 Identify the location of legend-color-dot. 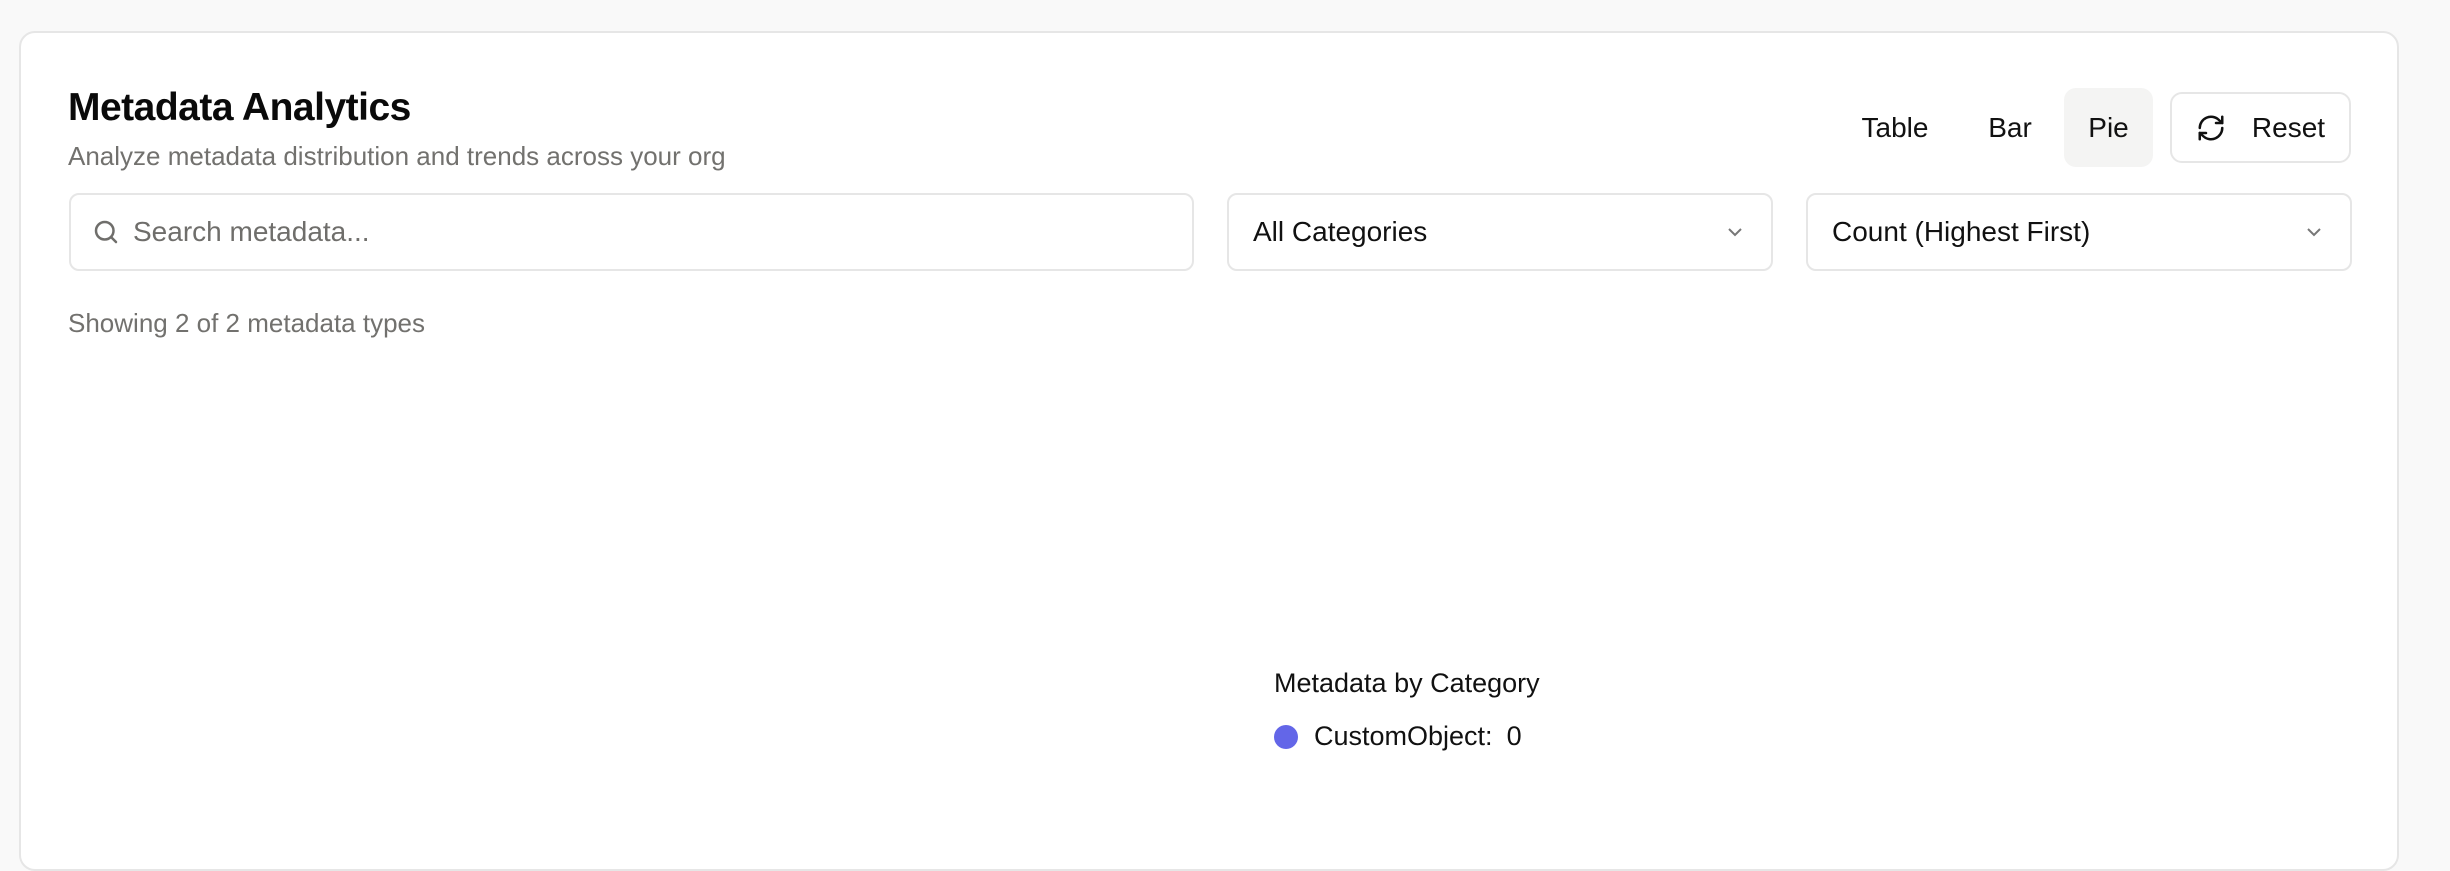
(1286, 736).